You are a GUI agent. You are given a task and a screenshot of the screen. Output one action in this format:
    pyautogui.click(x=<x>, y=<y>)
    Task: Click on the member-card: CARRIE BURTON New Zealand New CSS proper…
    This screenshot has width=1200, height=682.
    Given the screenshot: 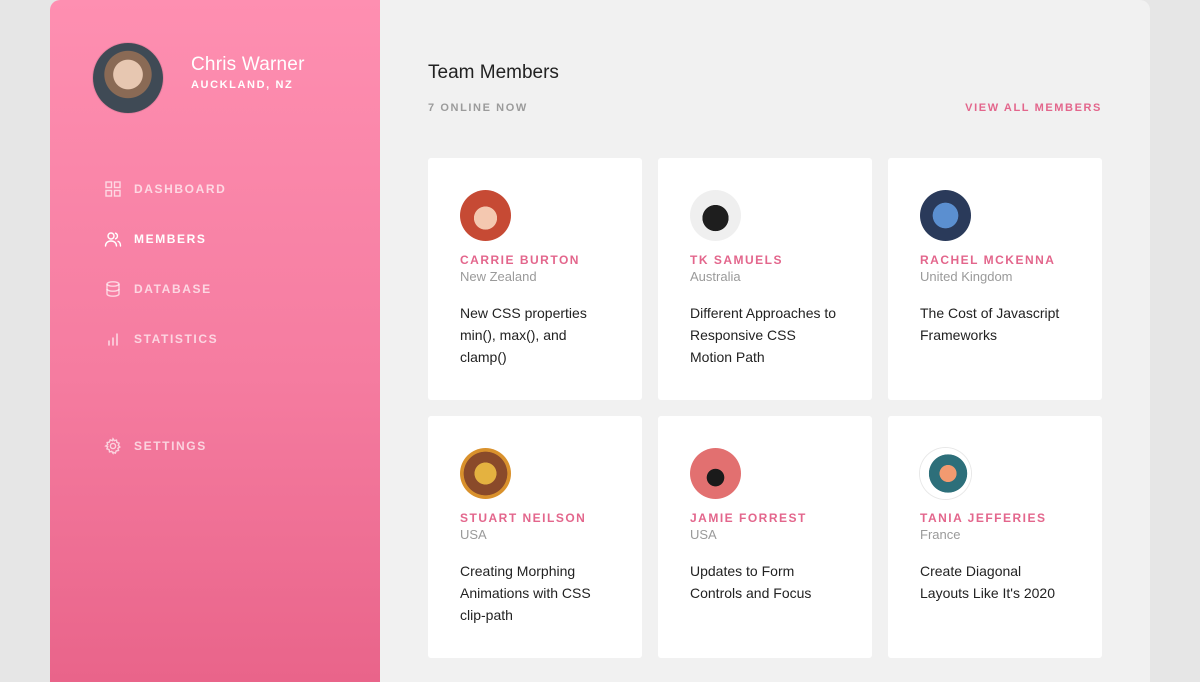 What is the action you would take?
    pyautogui.click(x=535, y=279)
    